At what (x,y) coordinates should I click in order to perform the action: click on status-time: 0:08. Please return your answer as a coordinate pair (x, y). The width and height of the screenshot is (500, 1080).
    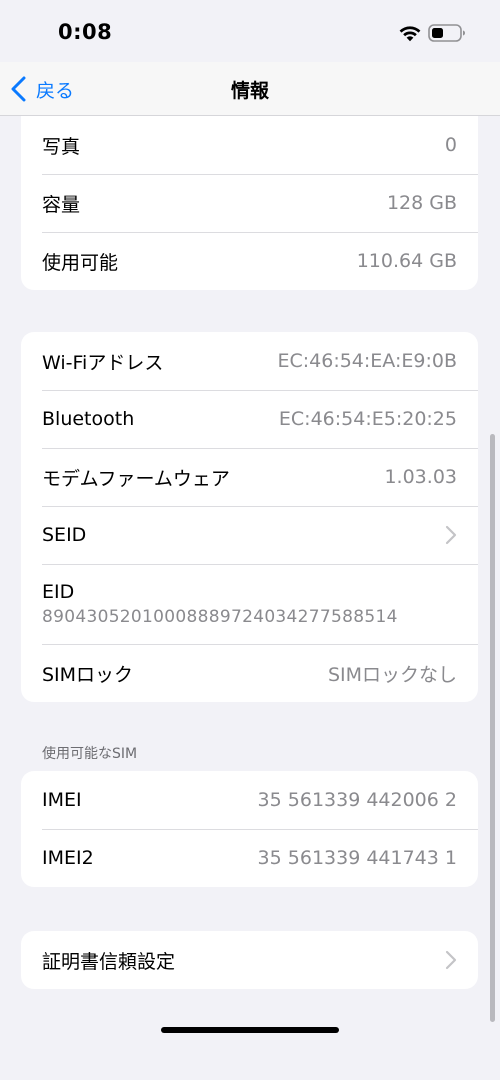
    Looking at the image, I should click on (85, 32).